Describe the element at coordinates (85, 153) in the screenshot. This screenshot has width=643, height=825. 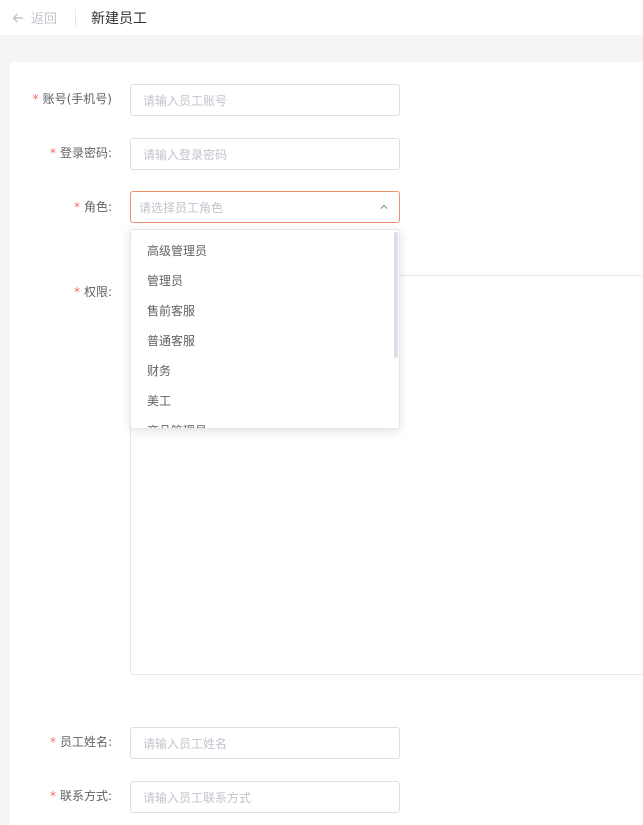
I see `password-label-text: 登录密码:` at that location.